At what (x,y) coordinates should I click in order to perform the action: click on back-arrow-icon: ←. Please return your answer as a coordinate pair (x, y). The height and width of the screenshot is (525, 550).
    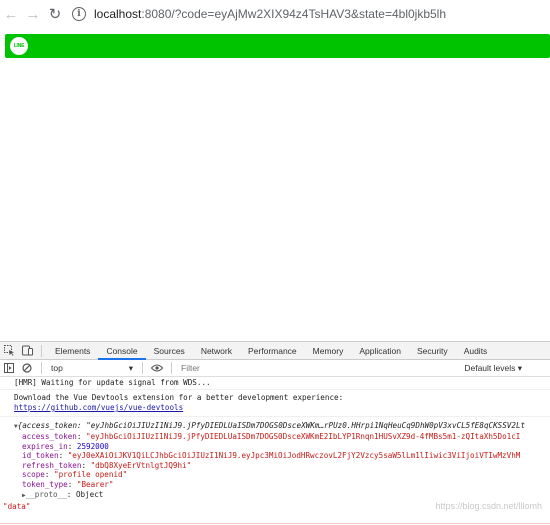
    Looking at the image, I should click on (11, 14).